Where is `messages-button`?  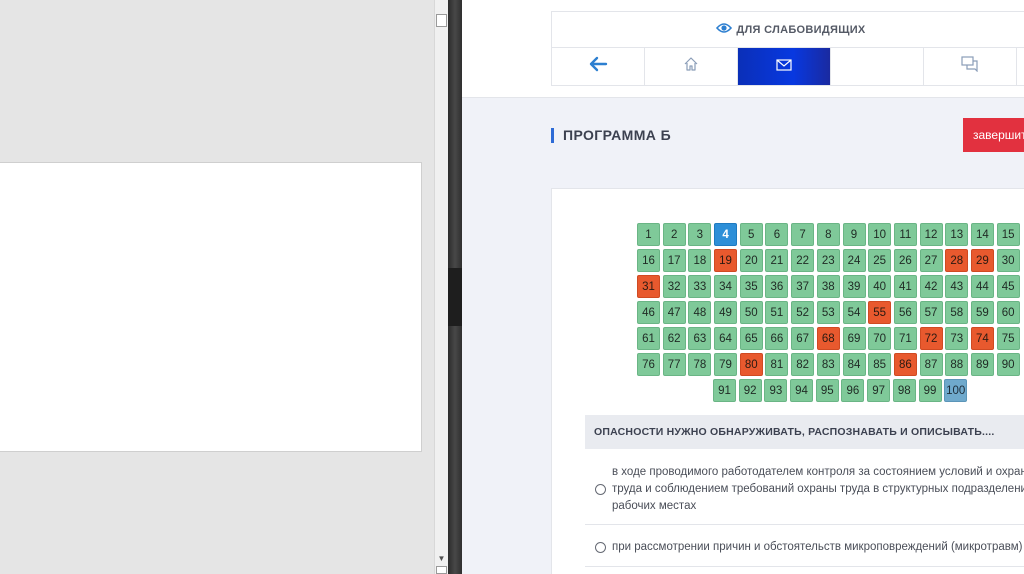 messages-button is located at coordinates (784, 66).